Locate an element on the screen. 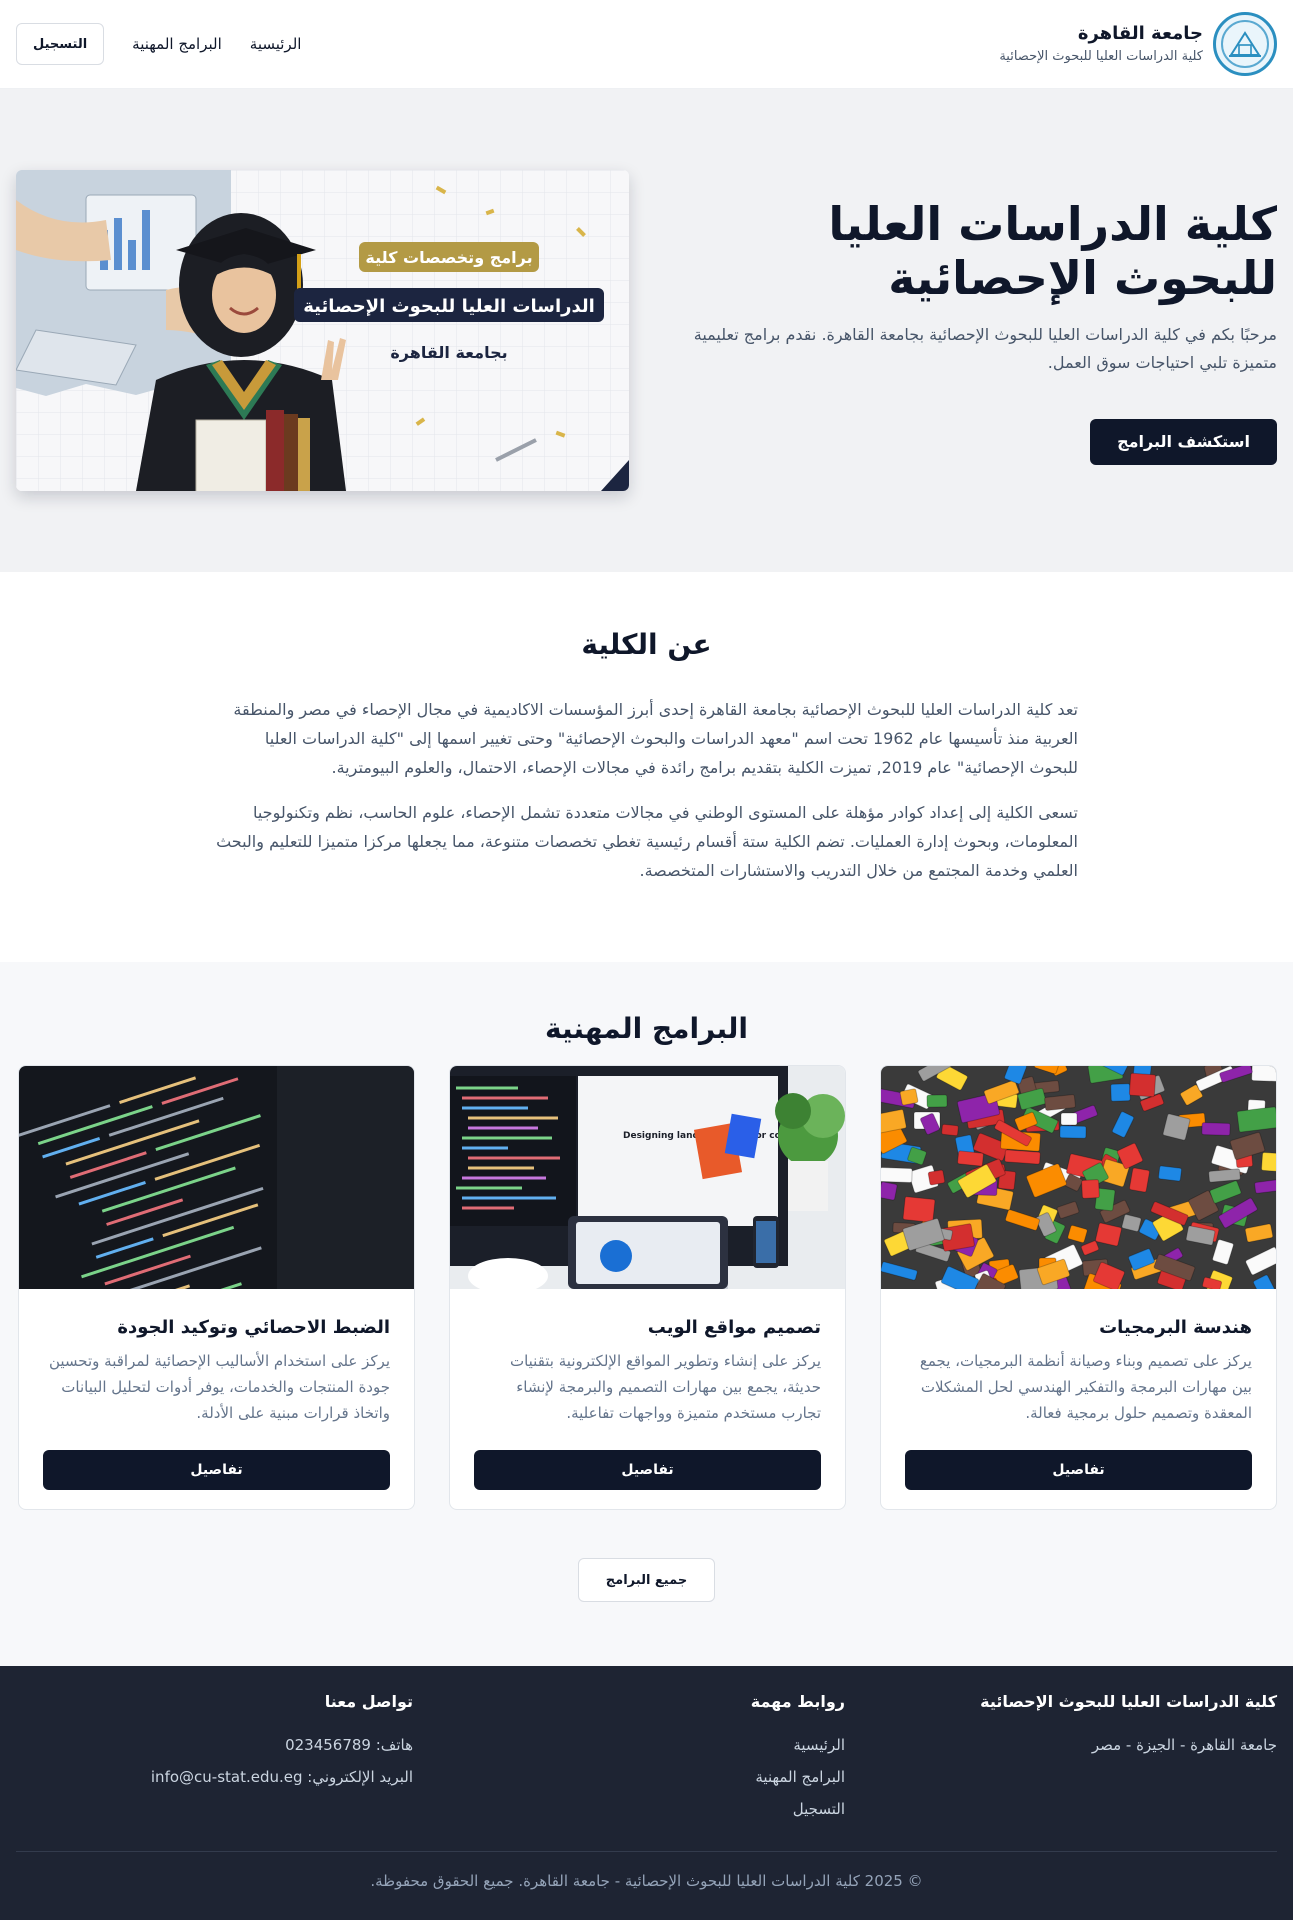  footer-contact-title: تواصل معنا is located at coordinates (368, 1701).